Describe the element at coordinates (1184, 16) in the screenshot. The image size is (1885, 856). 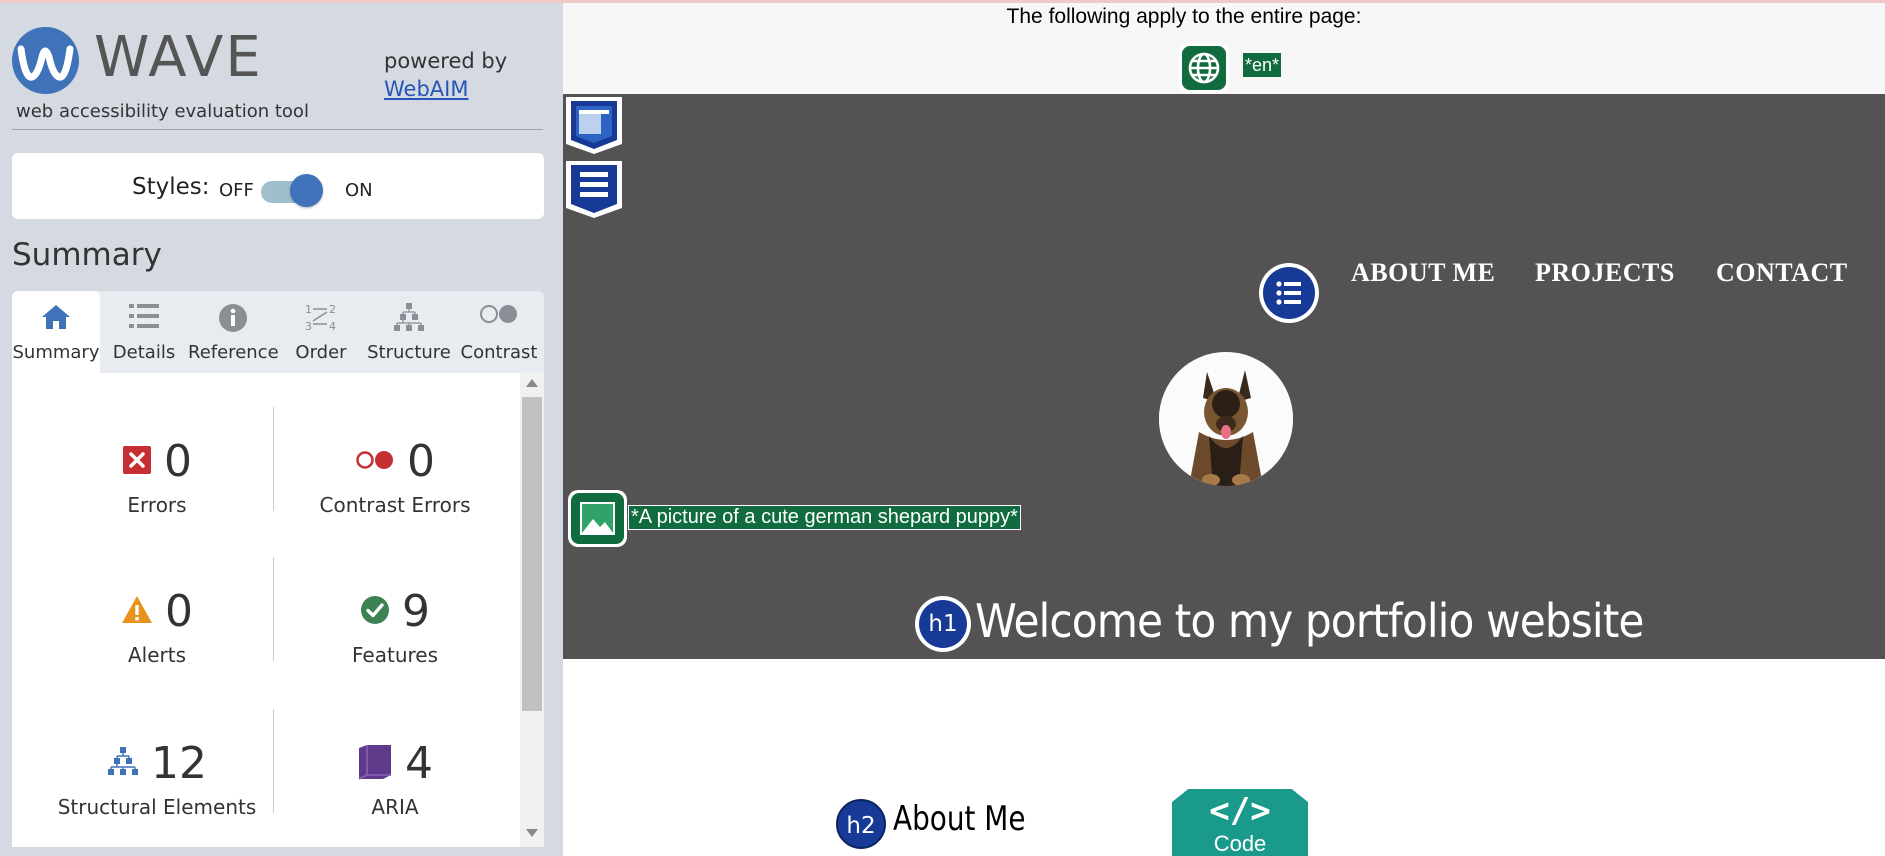
I see `page-apply-text: The following apply to the entire page:` at that location.